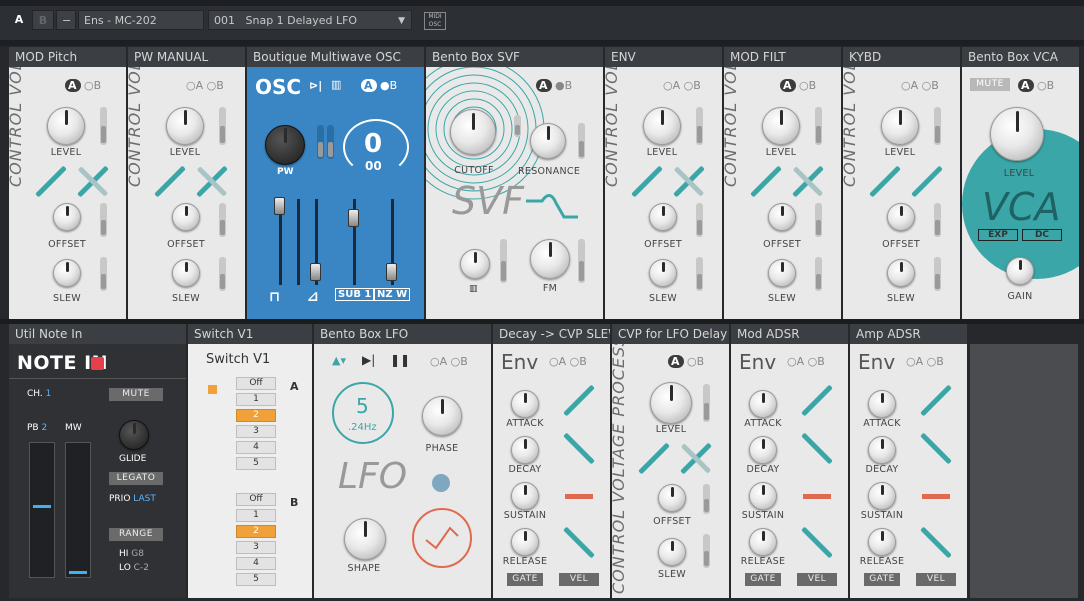 This screenshot has width=1084, height=601. Describe the element at coordinates (141, 20) in the screenshot. I see `ensemble-name: Ens - MC-202` at that location.